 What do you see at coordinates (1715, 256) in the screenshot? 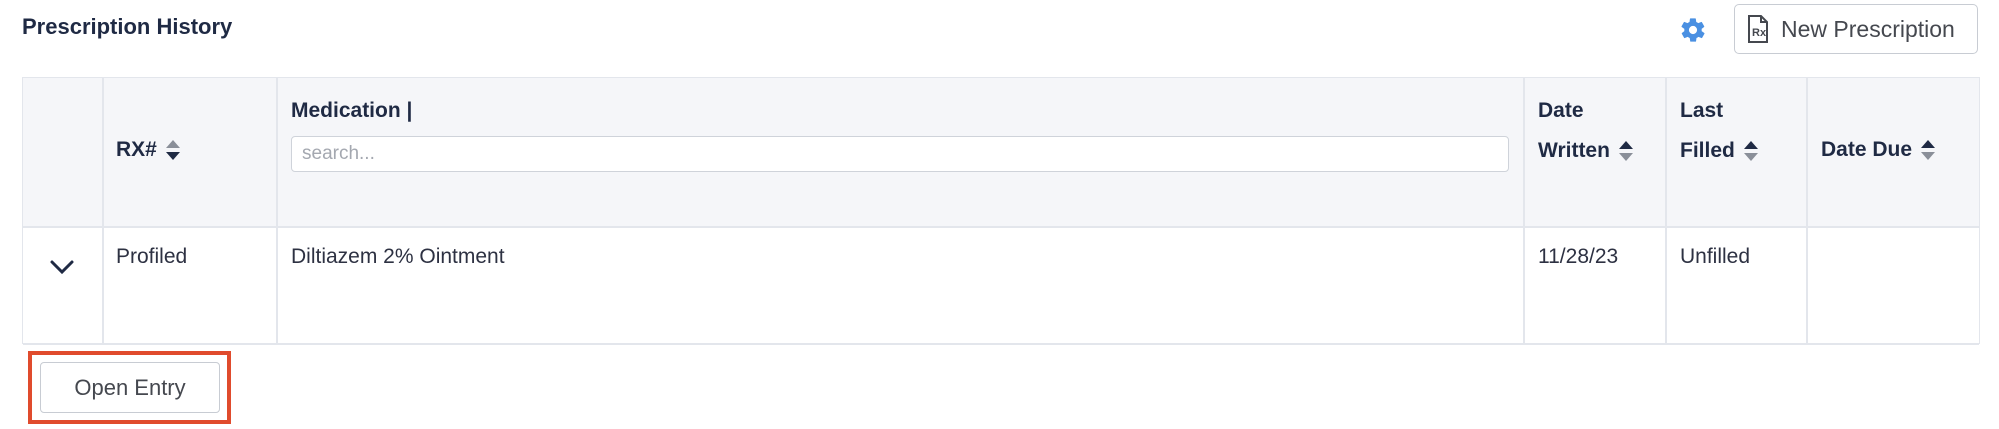
I see `table-cell-last-filled: Unfilled` at bounding box center [1715, 256].